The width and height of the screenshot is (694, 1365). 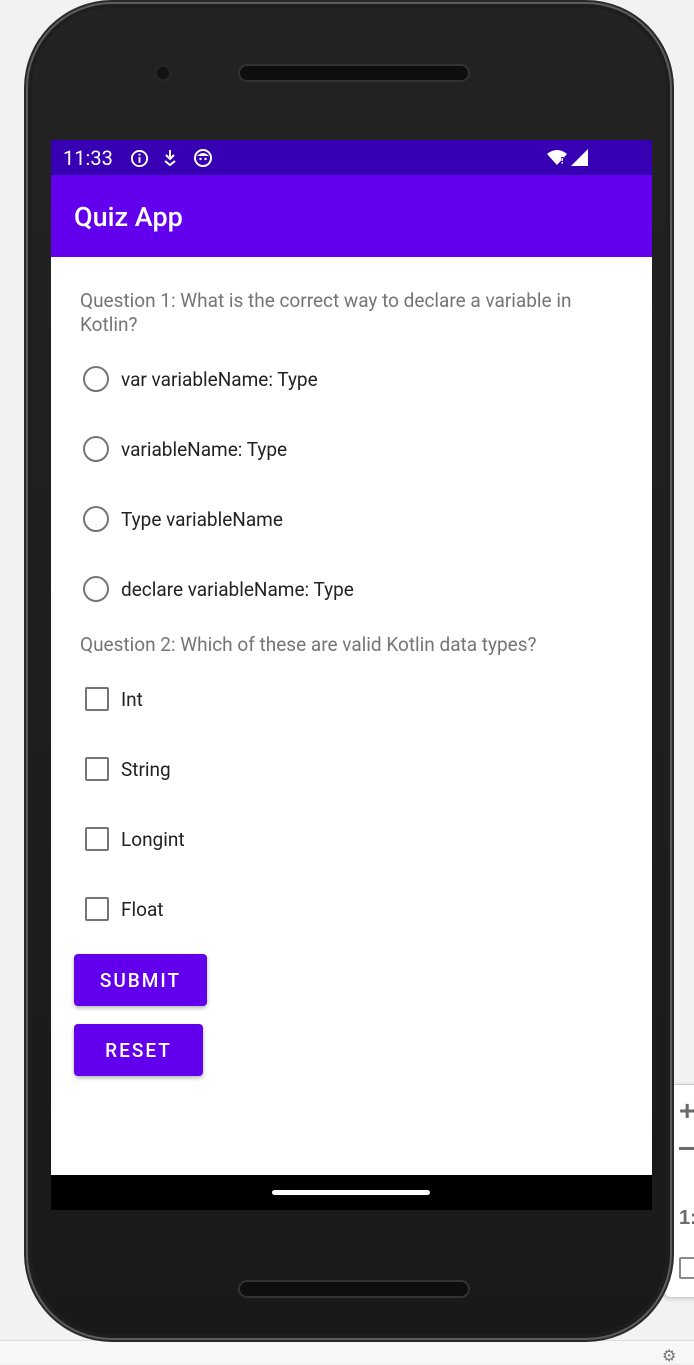 What do you see at coordinates (579, 157) in the screenshot?
I see `signal-icon` at bounding box center [579, 157].